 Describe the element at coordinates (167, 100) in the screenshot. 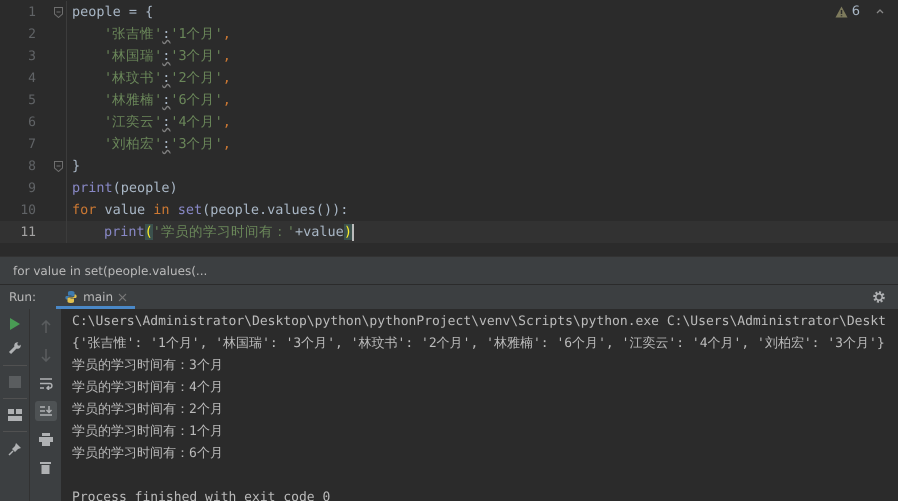

I see `code-line: '林雅楠':'6个月',` at that location.